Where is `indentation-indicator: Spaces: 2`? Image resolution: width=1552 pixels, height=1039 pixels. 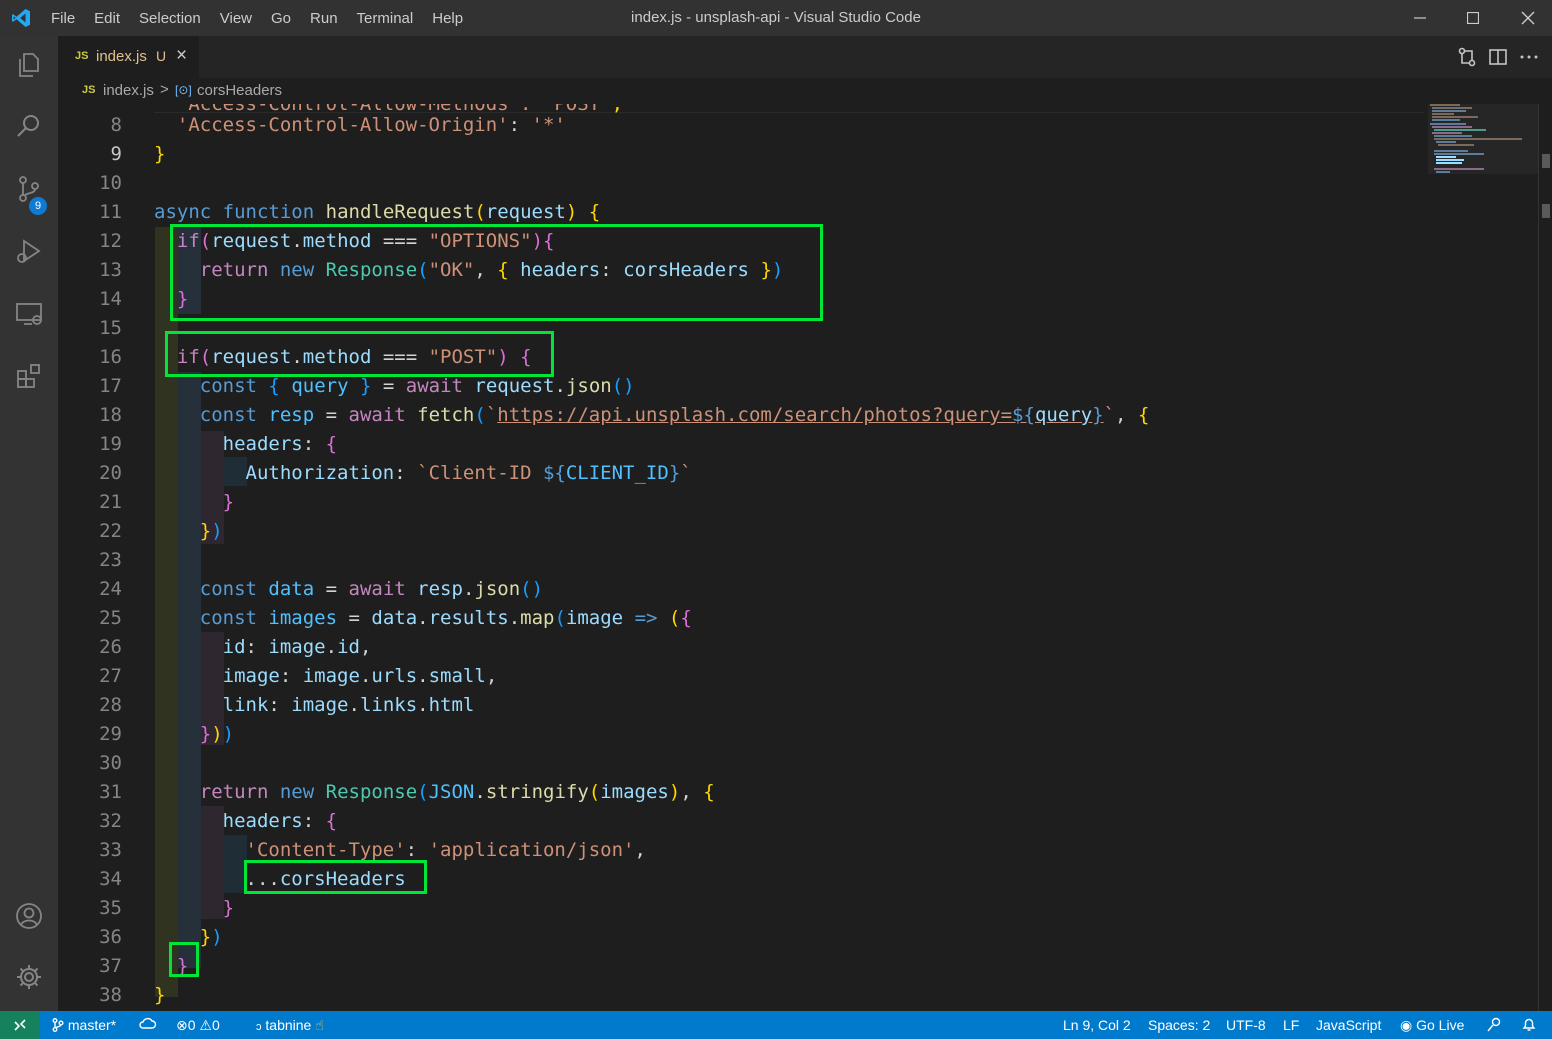 indentation-indicator: Spaces: 2 is located at coordinates (1179, 1025).